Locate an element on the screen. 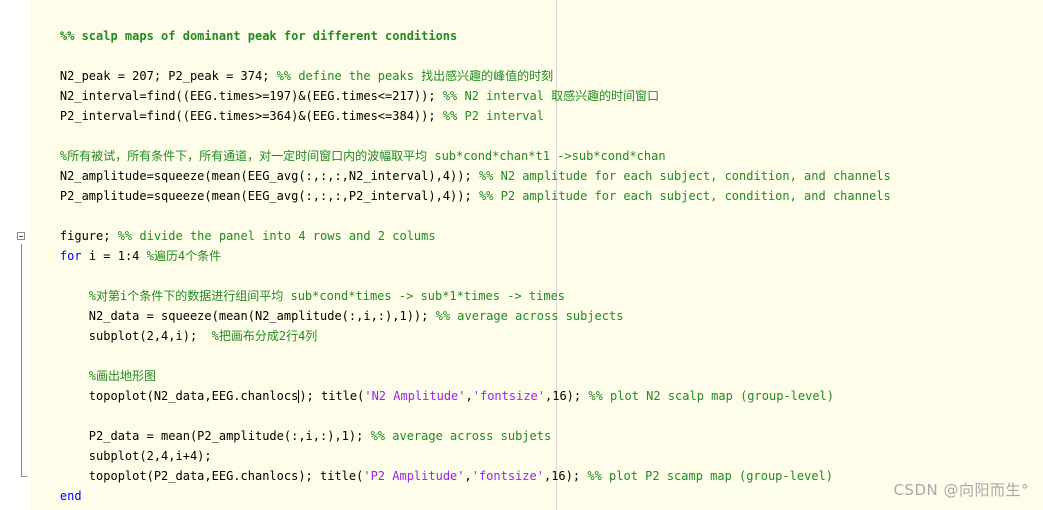 The width and height of the screenshot is (1043, 510). fold-range-end is located at coordinates (24, 476).